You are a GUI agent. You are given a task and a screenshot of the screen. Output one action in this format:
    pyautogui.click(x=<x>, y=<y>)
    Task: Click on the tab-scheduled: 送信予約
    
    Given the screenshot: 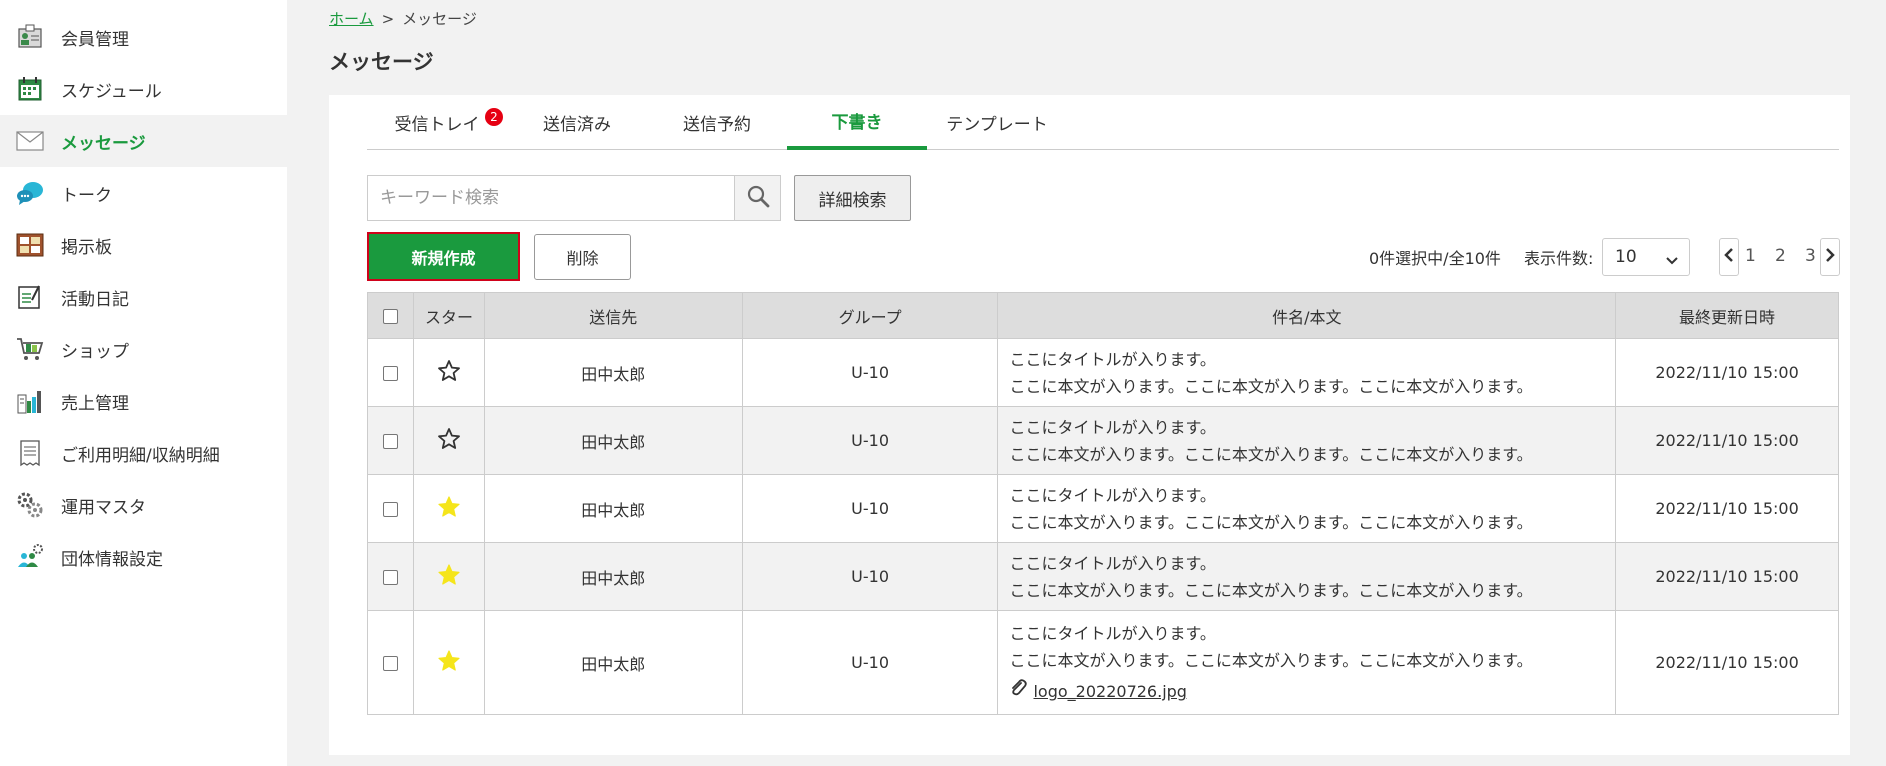 What is the action you would take?
    pyautogui.click(x=717, y=122)
    